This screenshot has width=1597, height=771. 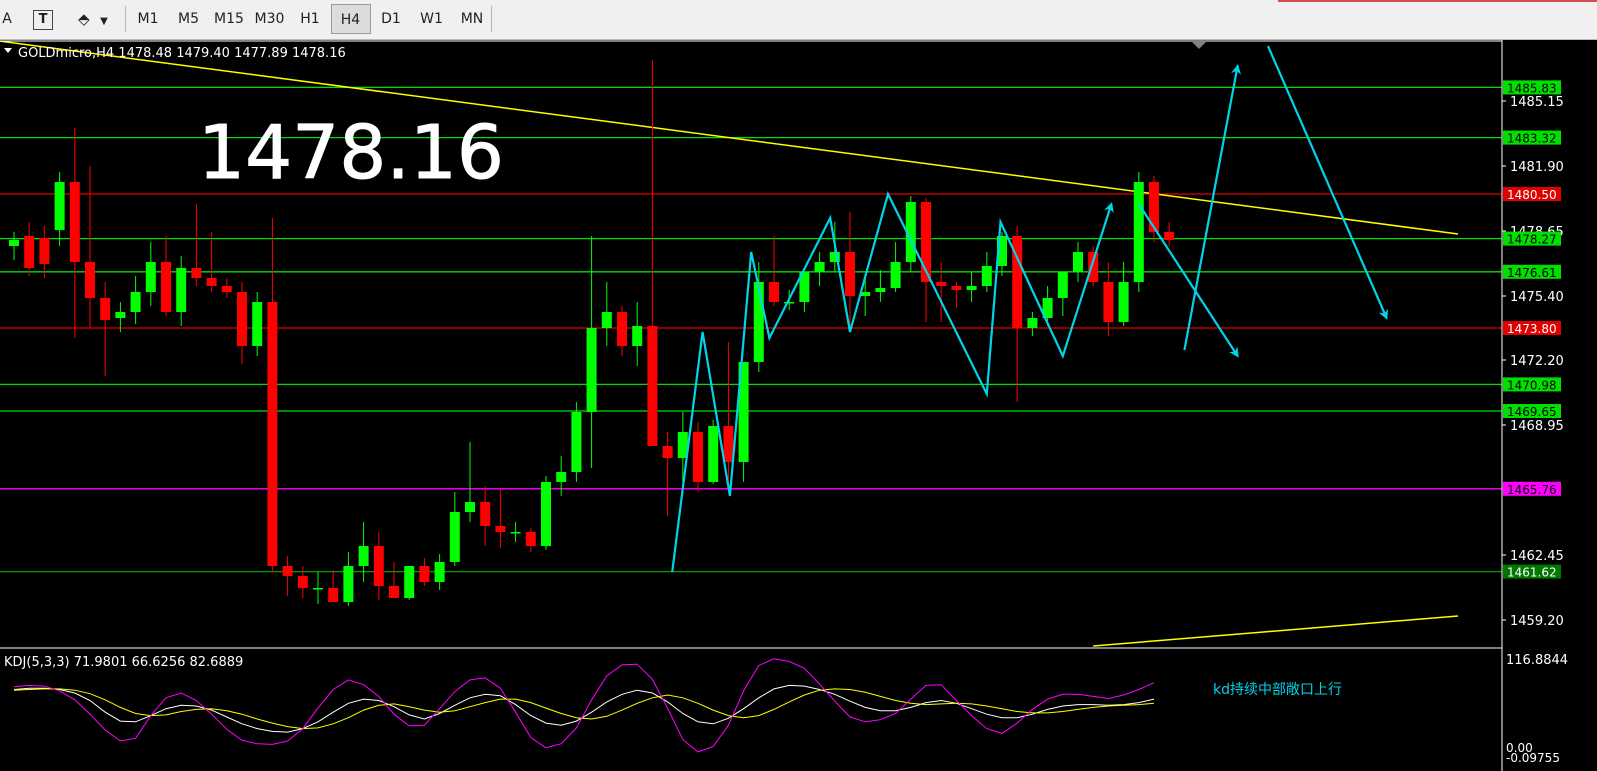 I want to click on shapes-icon: ⬘, so click(x=84, y=19).